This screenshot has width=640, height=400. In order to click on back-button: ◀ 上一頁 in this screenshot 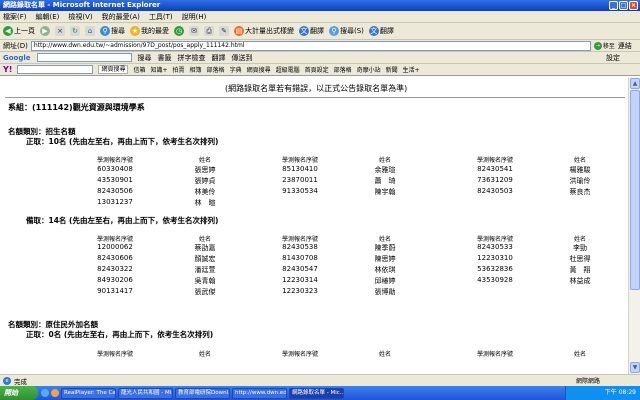, I will do `click(19, 31)`.